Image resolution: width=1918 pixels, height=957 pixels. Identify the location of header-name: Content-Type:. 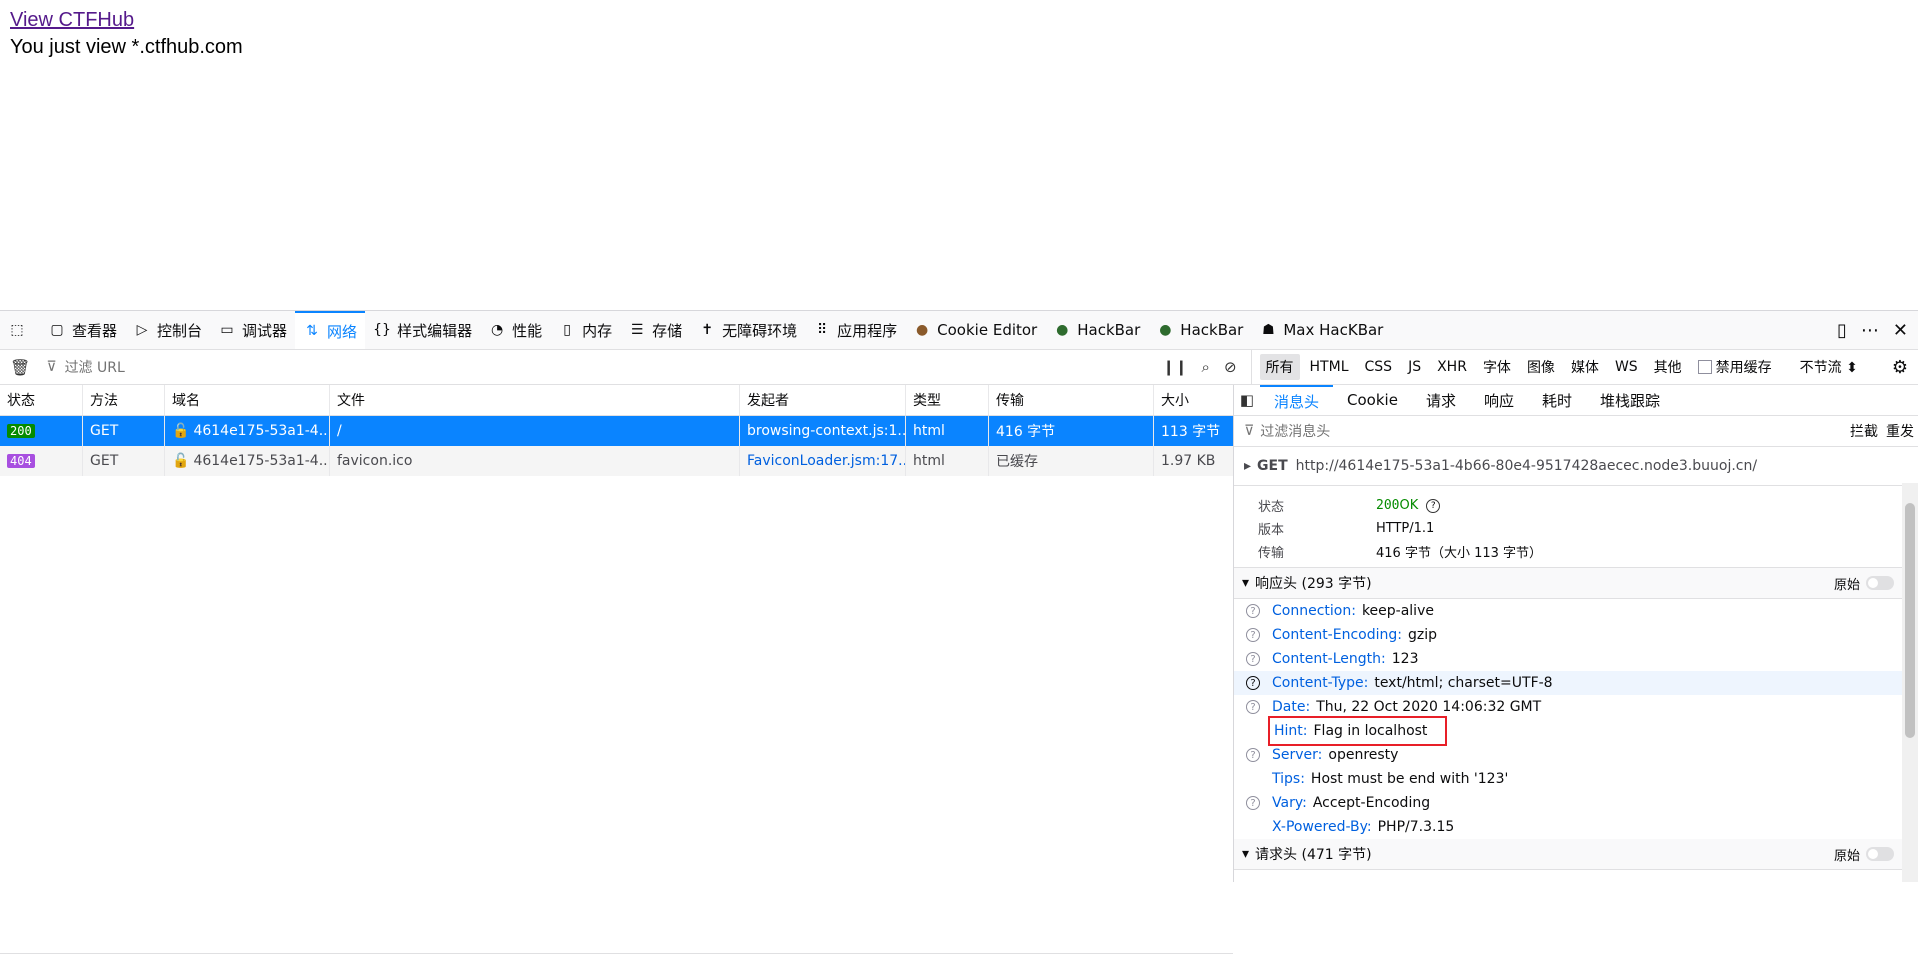
(1320, 683).